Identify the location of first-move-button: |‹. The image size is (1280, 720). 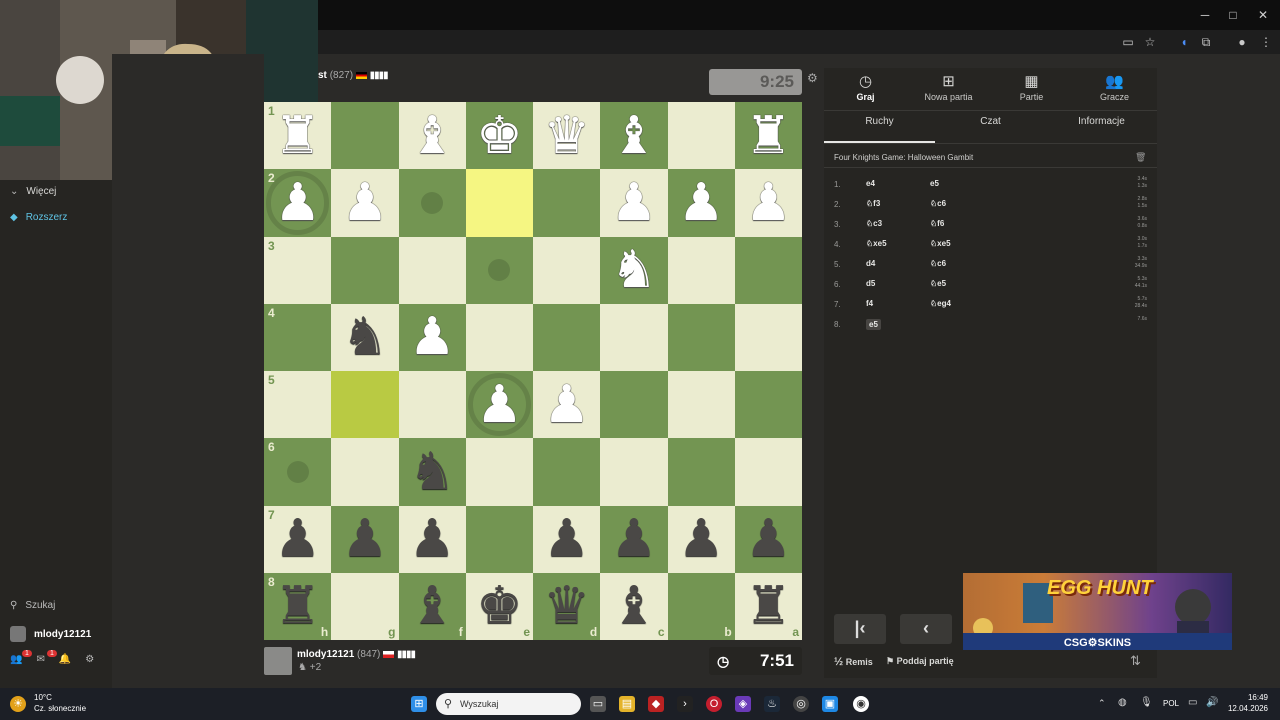
(860, 629).